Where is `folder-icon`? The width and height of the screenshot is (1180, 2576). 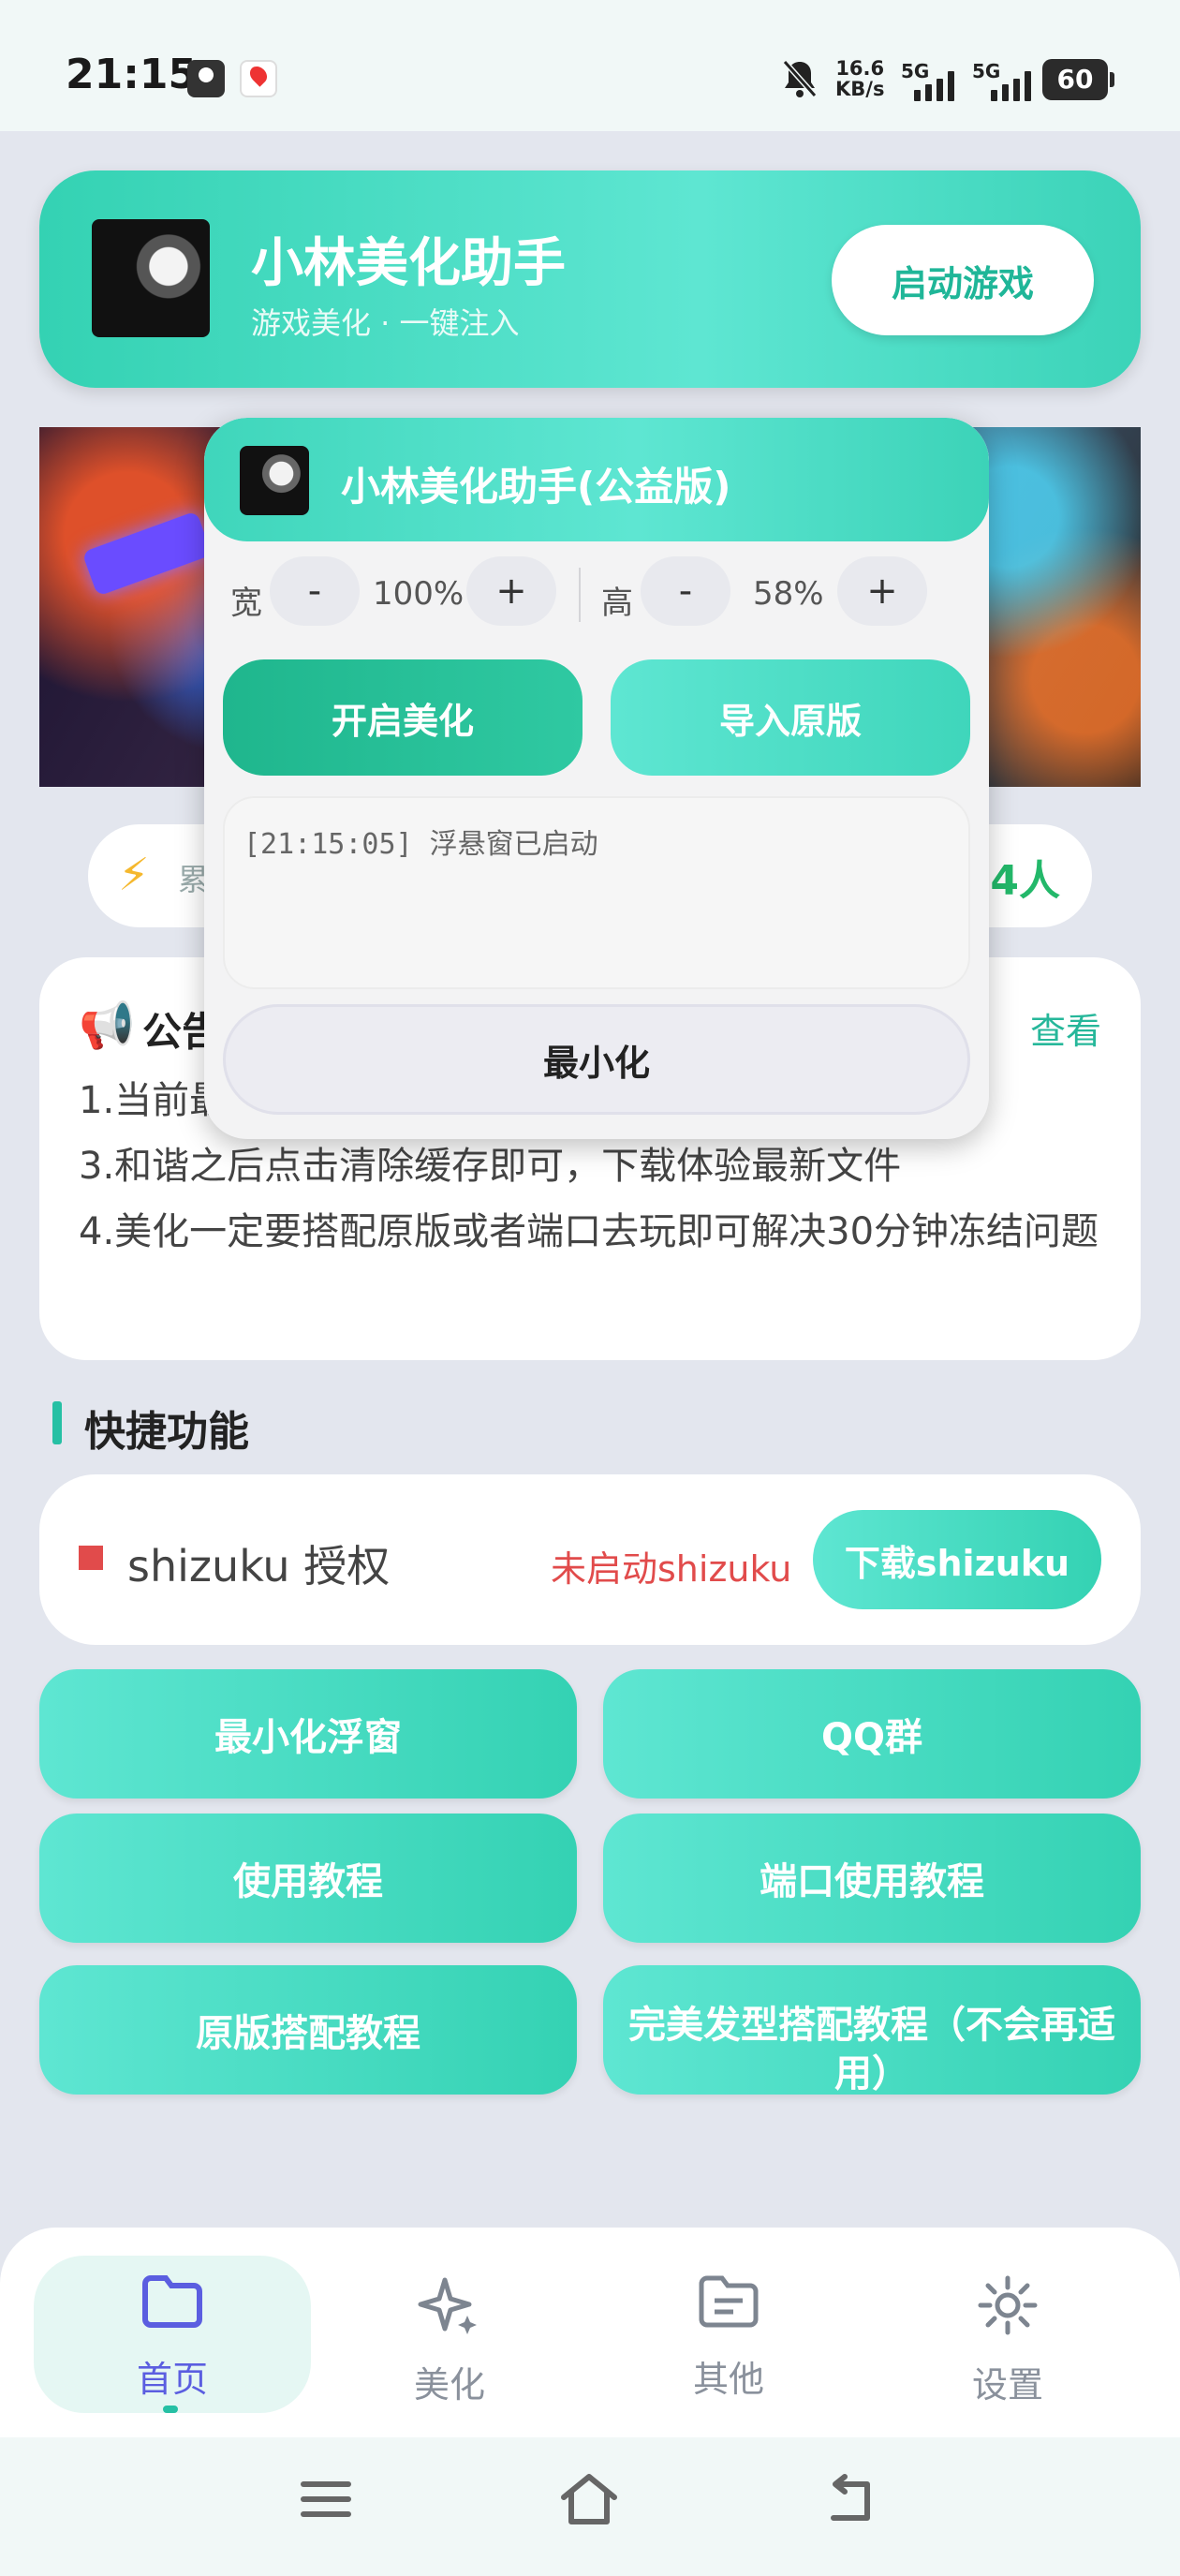 folder-icon is located at coordinates (172, 2310).